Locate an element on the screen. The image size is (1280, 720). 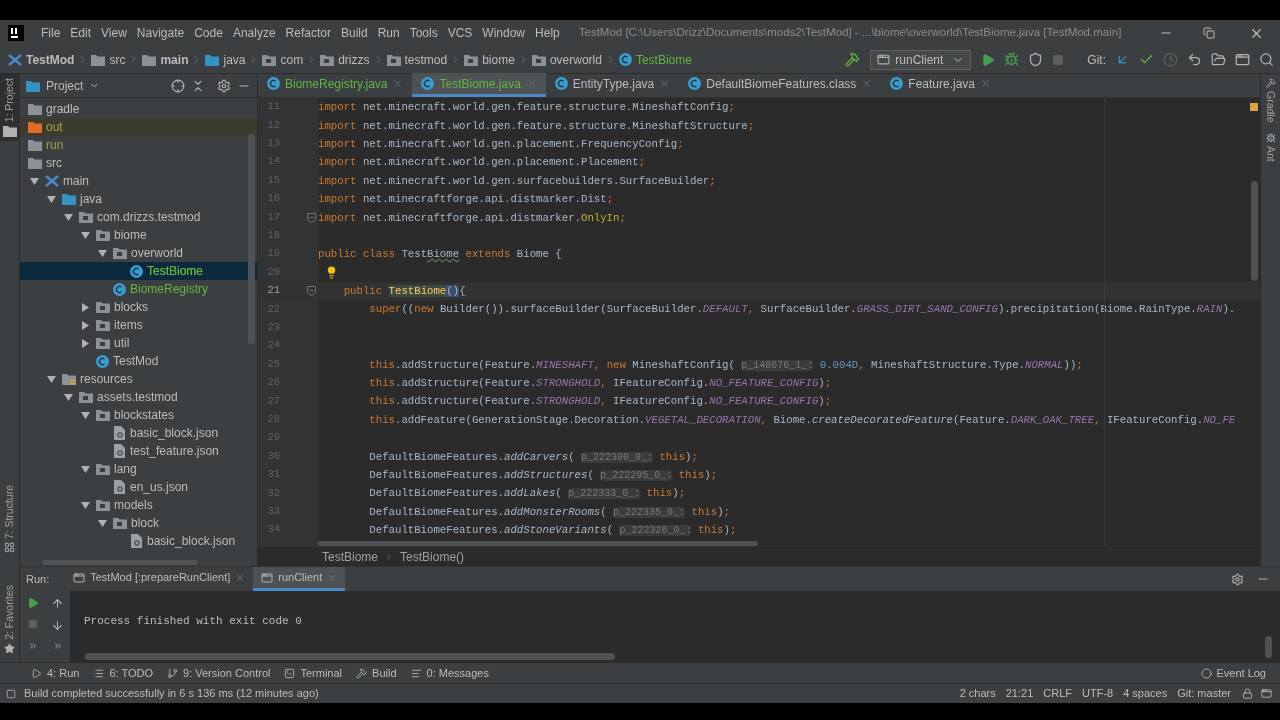
menu-item: Window is located at coordinates (504, 33).